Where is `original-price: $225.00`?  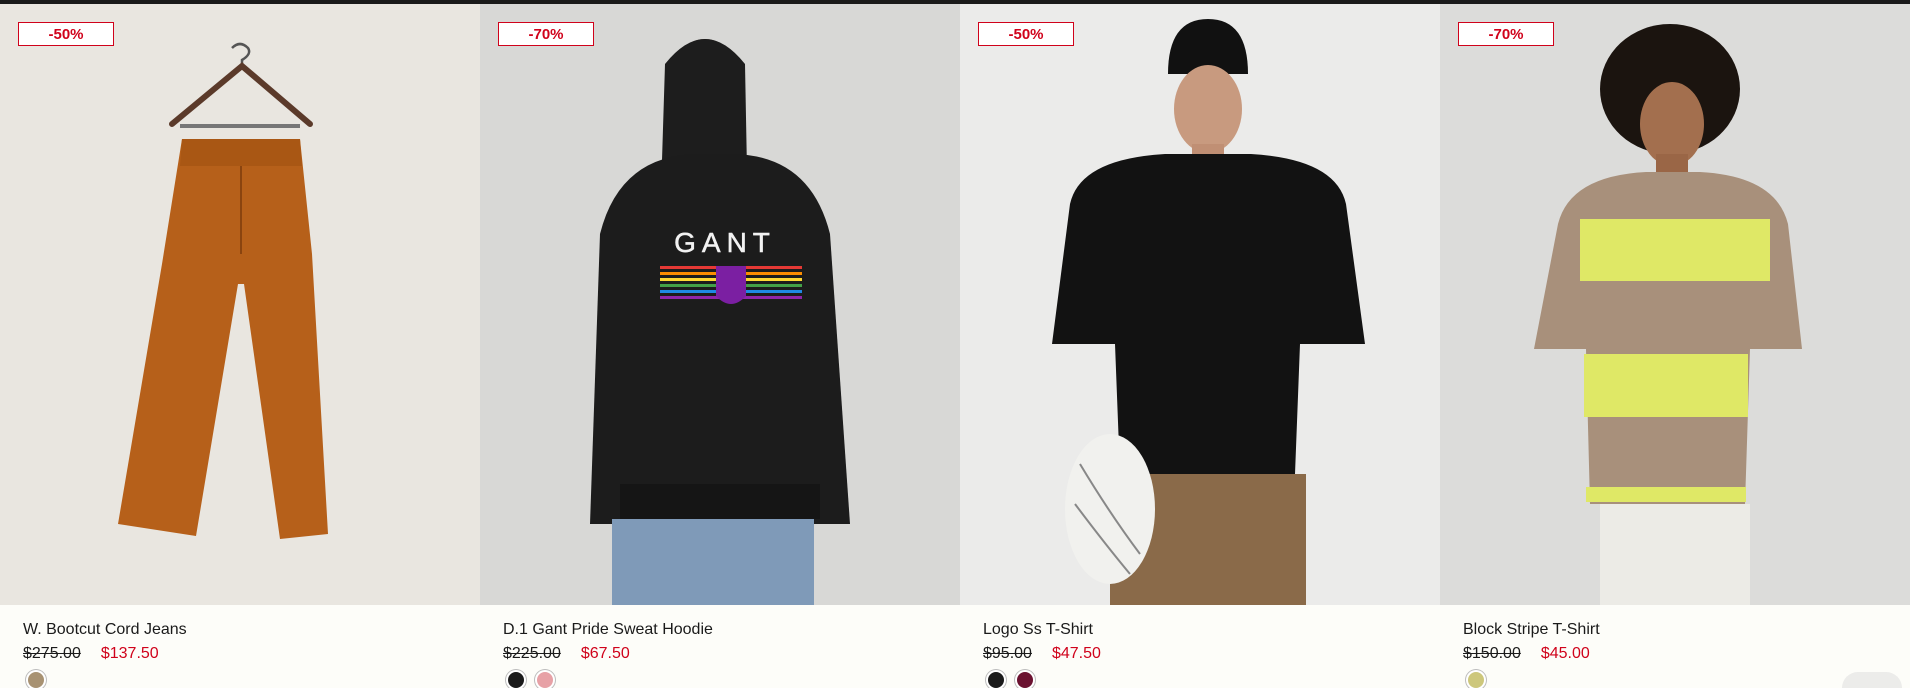 original-price: $225.00 is located at coordinates (532, 653).